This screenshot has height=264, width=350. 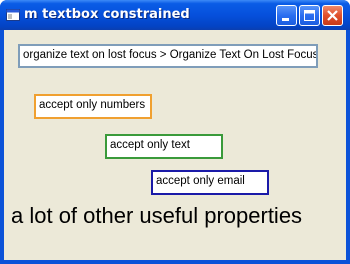 I want to click on properties-label: a lot of other useful properties, so click(x=157, y=215).